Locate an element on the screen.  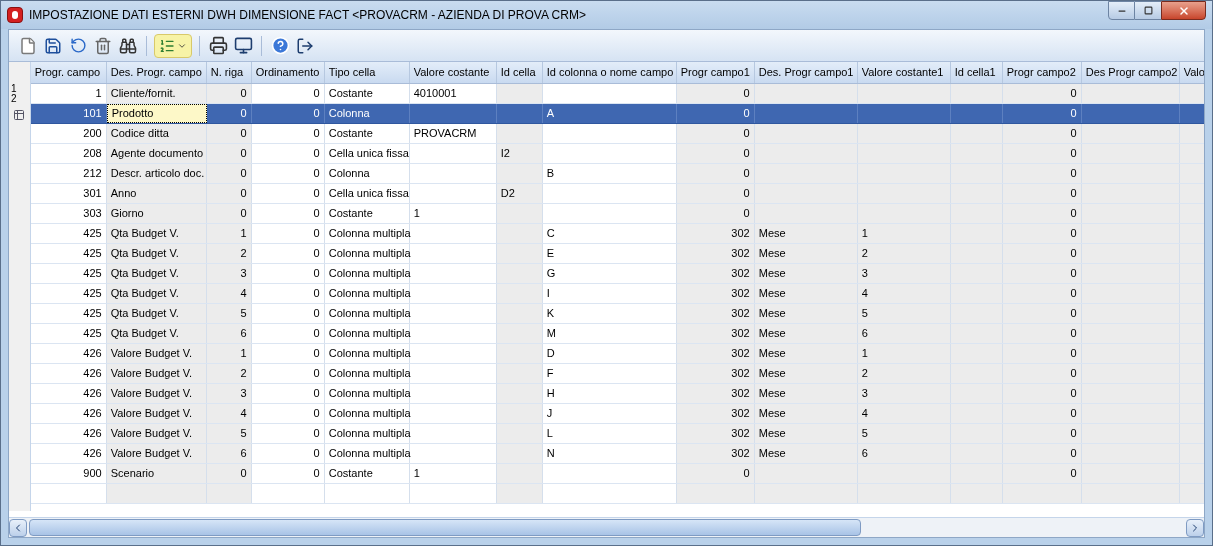
table-cell: M is located at coordinates (609, 333).